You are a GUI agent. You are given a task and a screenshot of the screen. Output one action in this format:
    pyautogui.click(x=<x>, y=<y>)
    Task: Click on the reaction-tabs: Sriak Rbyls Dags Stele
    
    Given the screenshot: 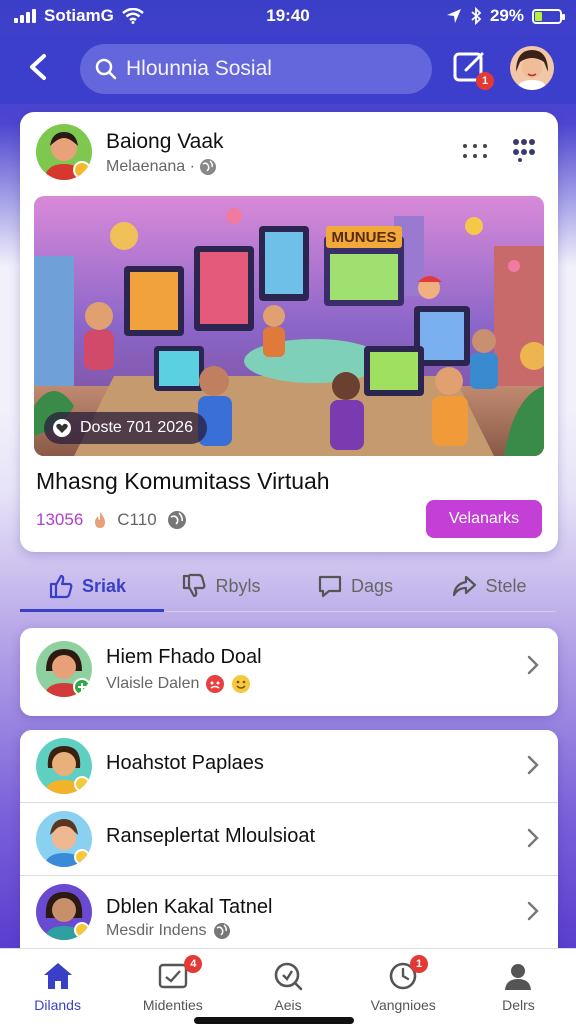 What is the action you would take?
    pyautogui.click(x=288, y=586)
    